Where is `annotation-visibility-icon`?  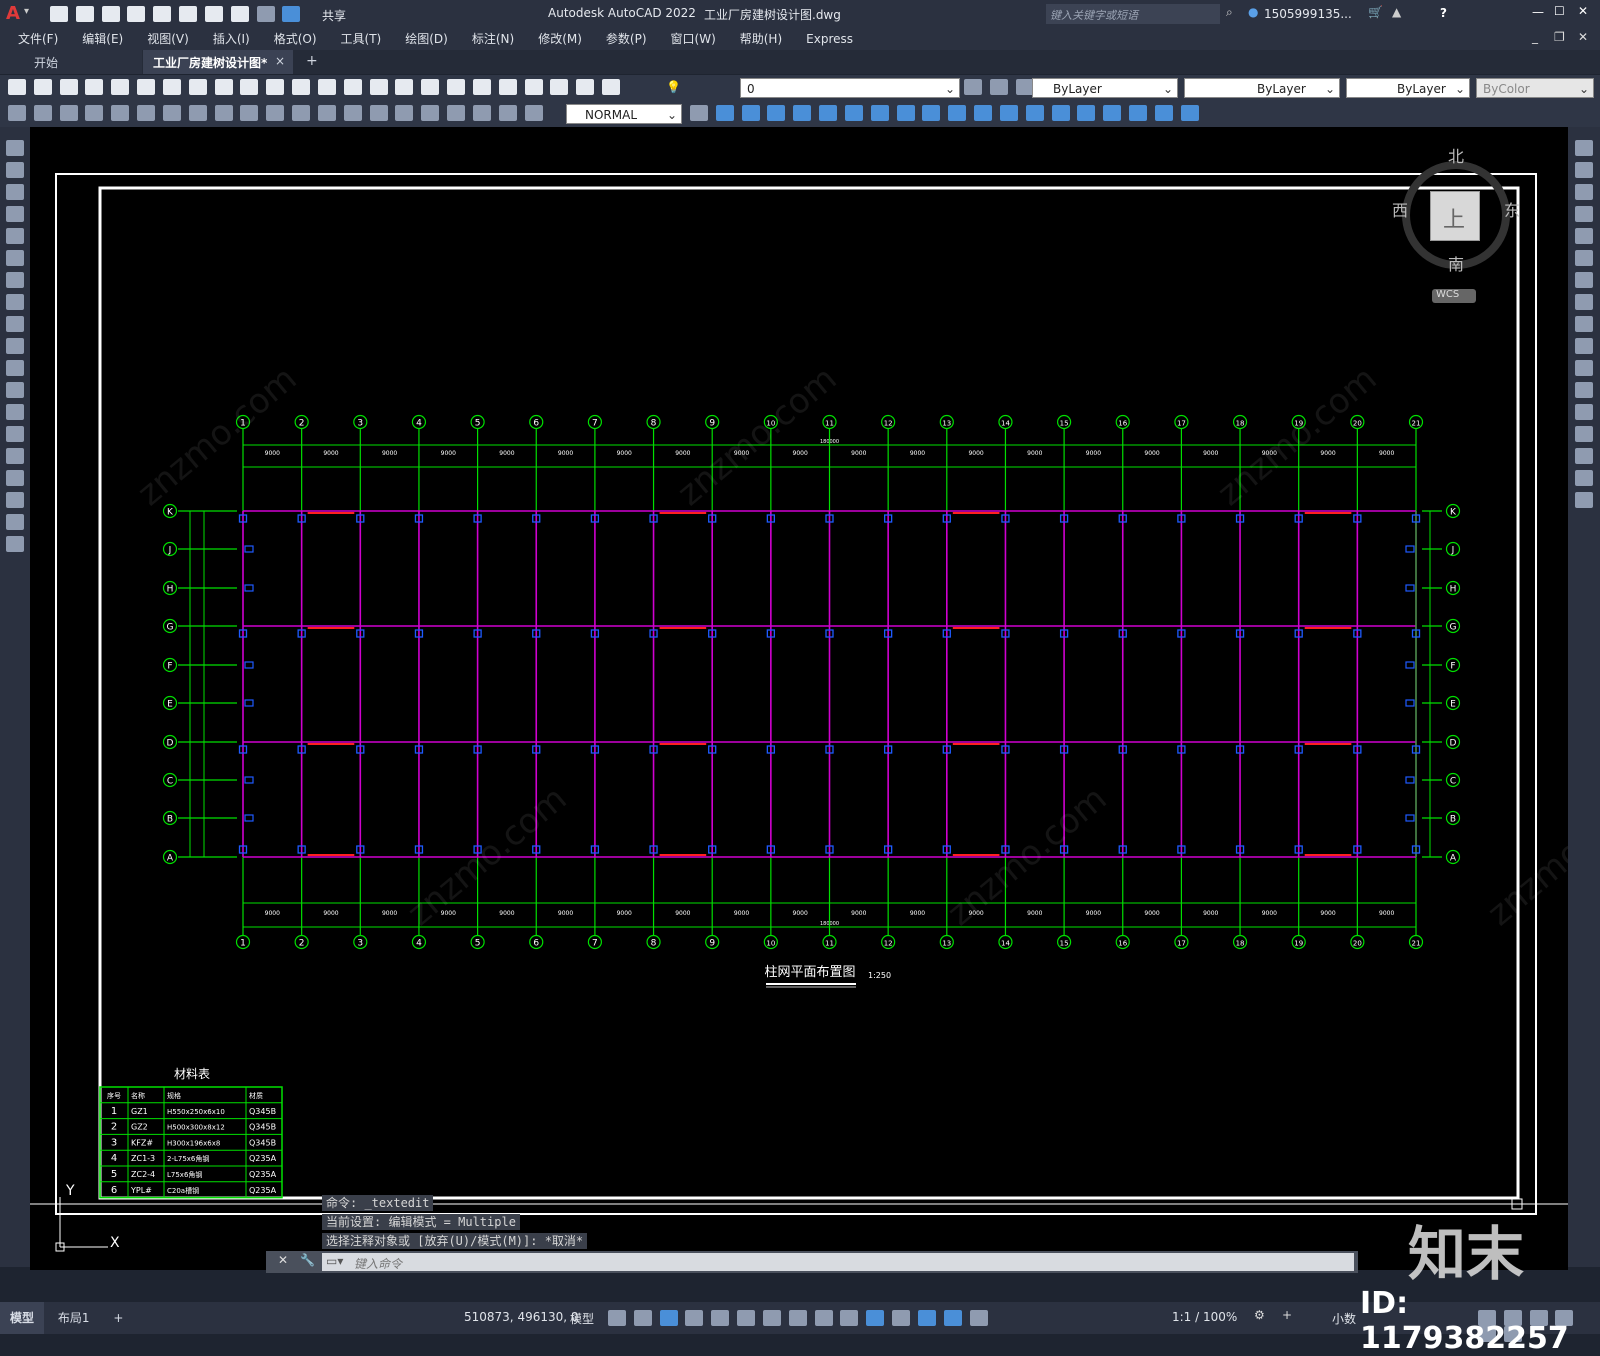
annotation-visibility-icon is located at coordinates (952, 1318).